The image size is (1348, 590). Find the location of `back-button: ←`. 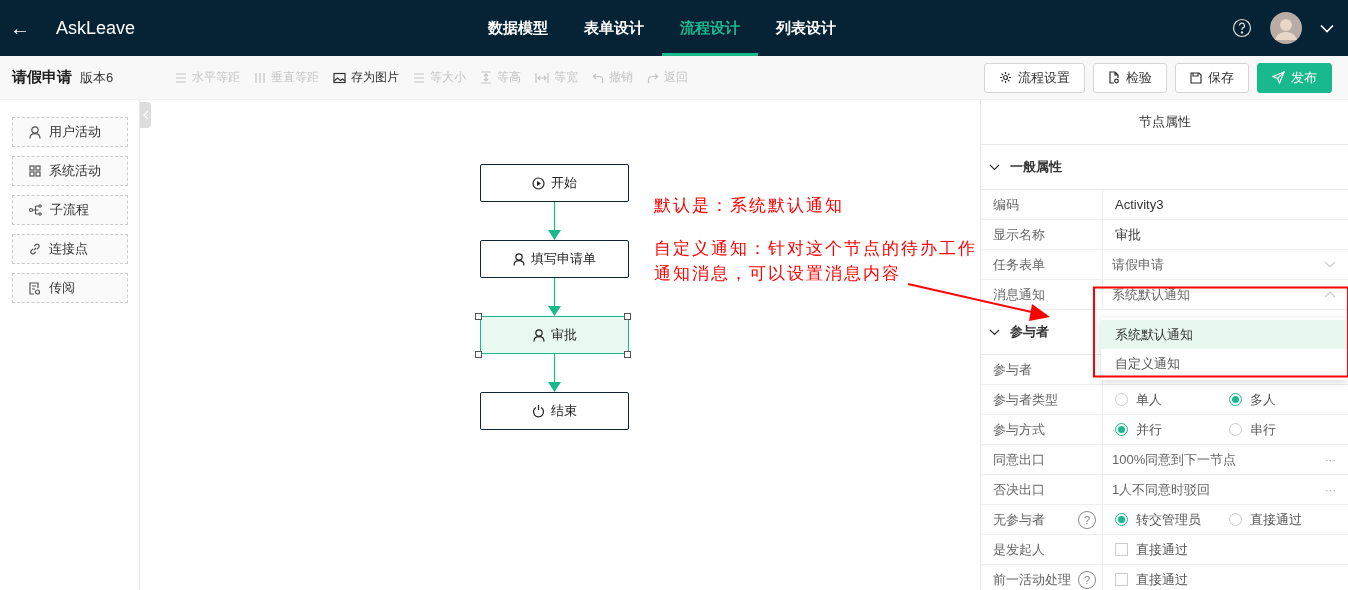

back-button: ← is located at coordinates (20, 28).